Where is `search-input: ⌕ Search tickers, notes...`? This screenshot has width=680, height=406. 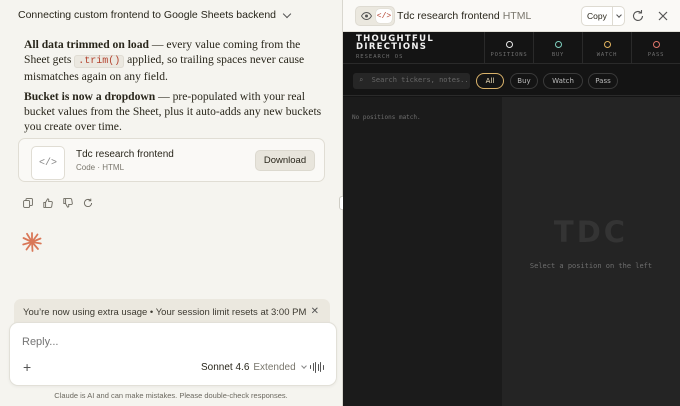 search-input: ⌕ Search tickers, notes... is located at coordinates (411, 81).